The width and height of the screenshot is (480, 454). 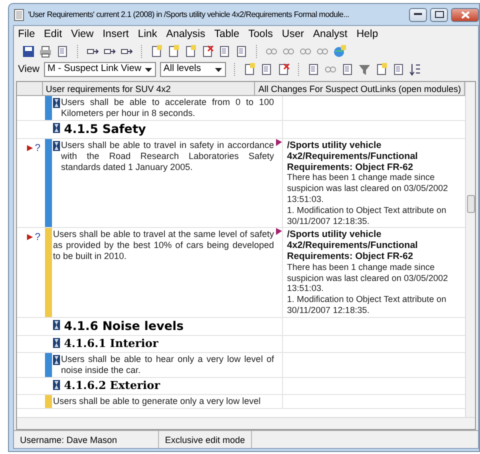 I want to click on section-heading: 4.1.6.1 Interior, so click(x=110, y=343).